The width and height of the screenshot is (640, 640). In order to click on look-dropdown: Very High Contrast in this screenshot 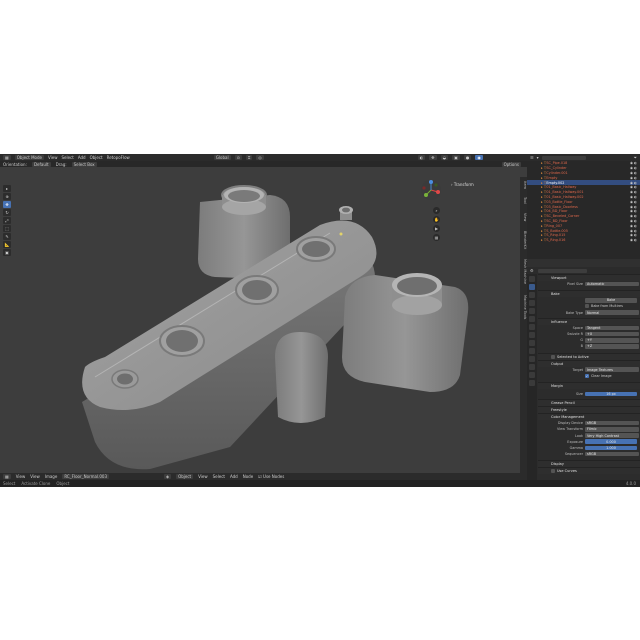, I will do `click(612, 435)`.